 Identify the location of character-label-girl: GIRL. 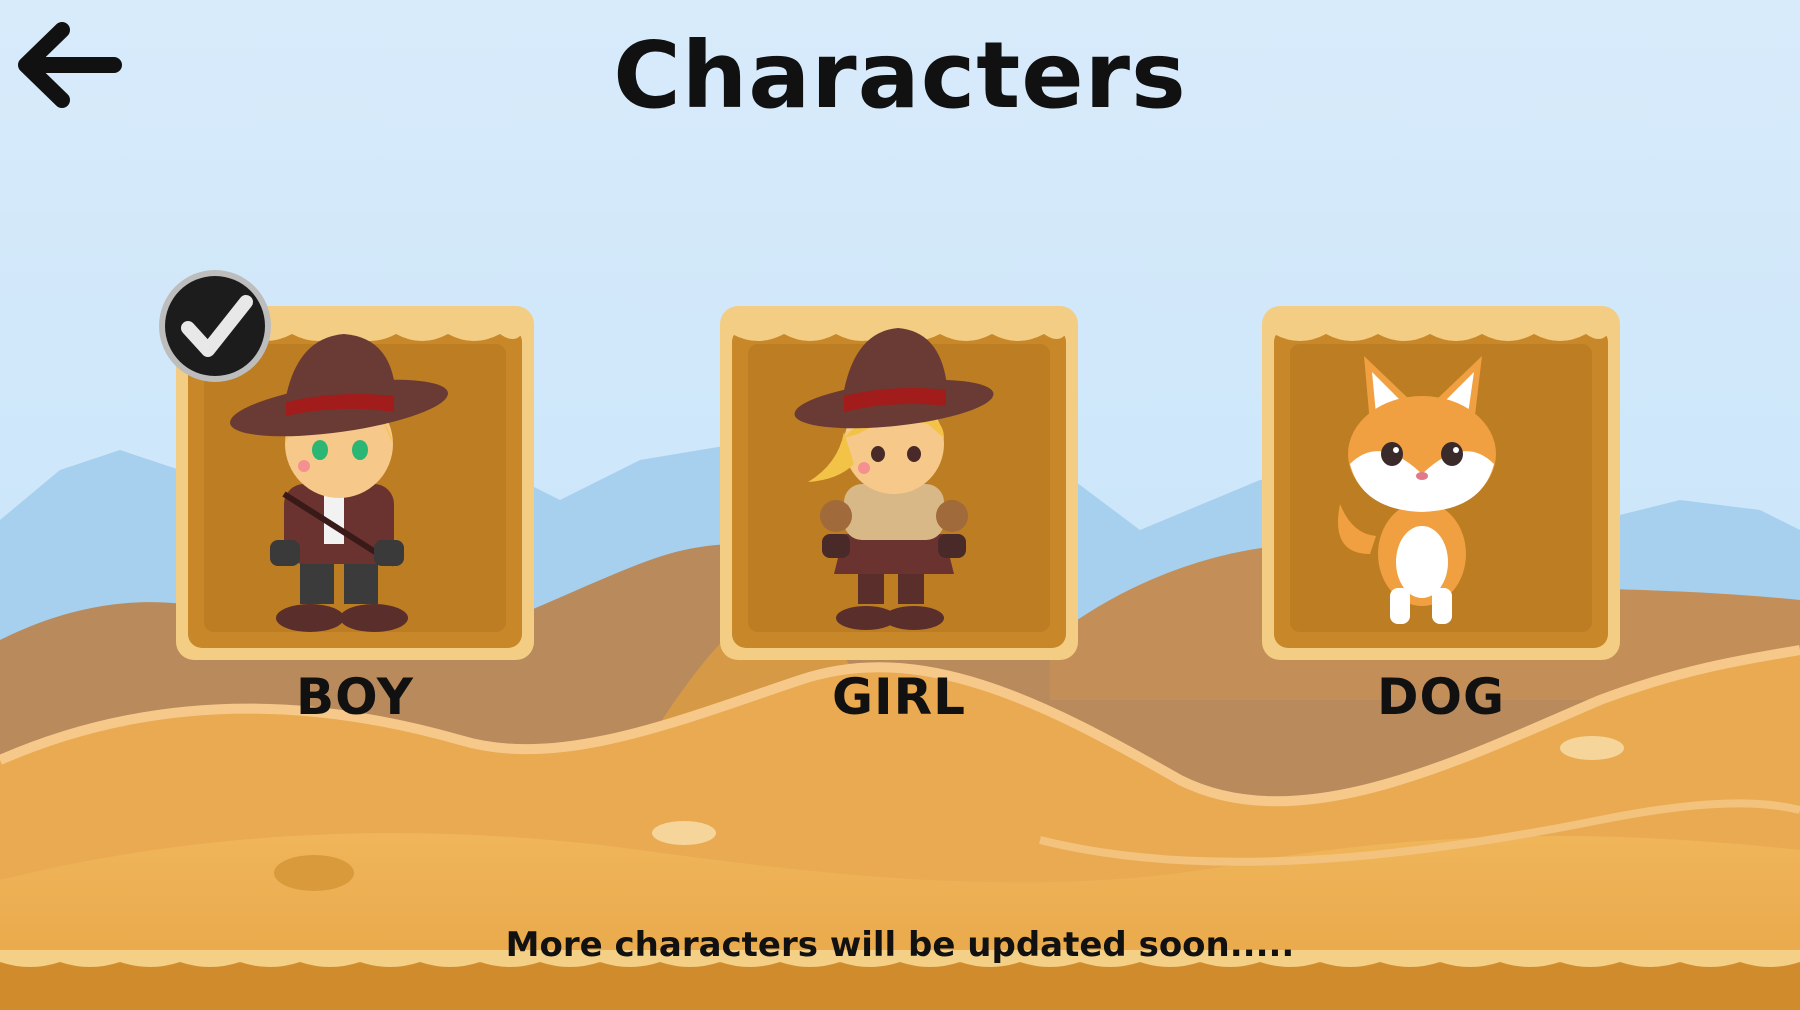
(898, 697).